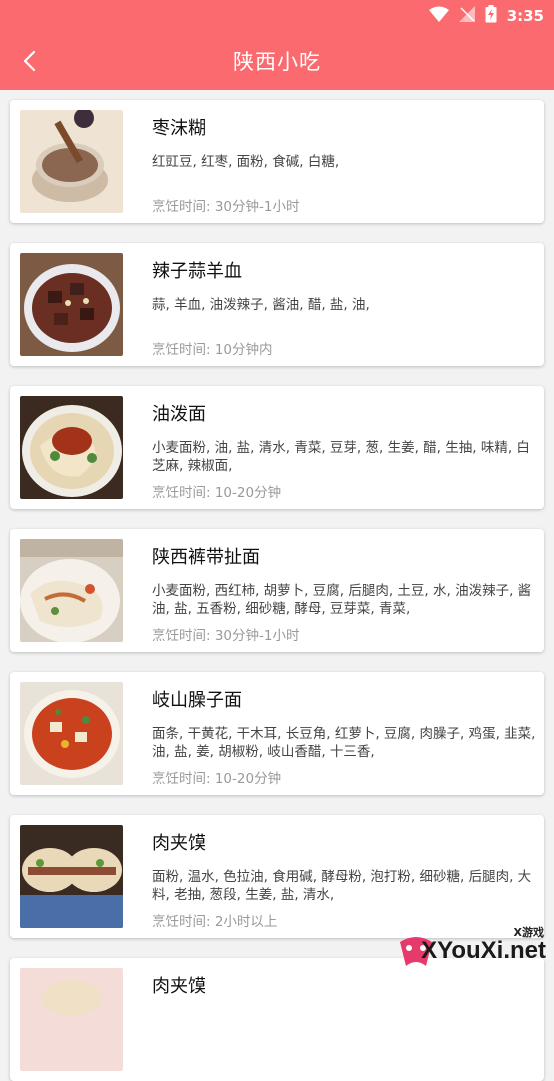  I want to click on recipe-card: 肉夹馍, so click(277, 1019).